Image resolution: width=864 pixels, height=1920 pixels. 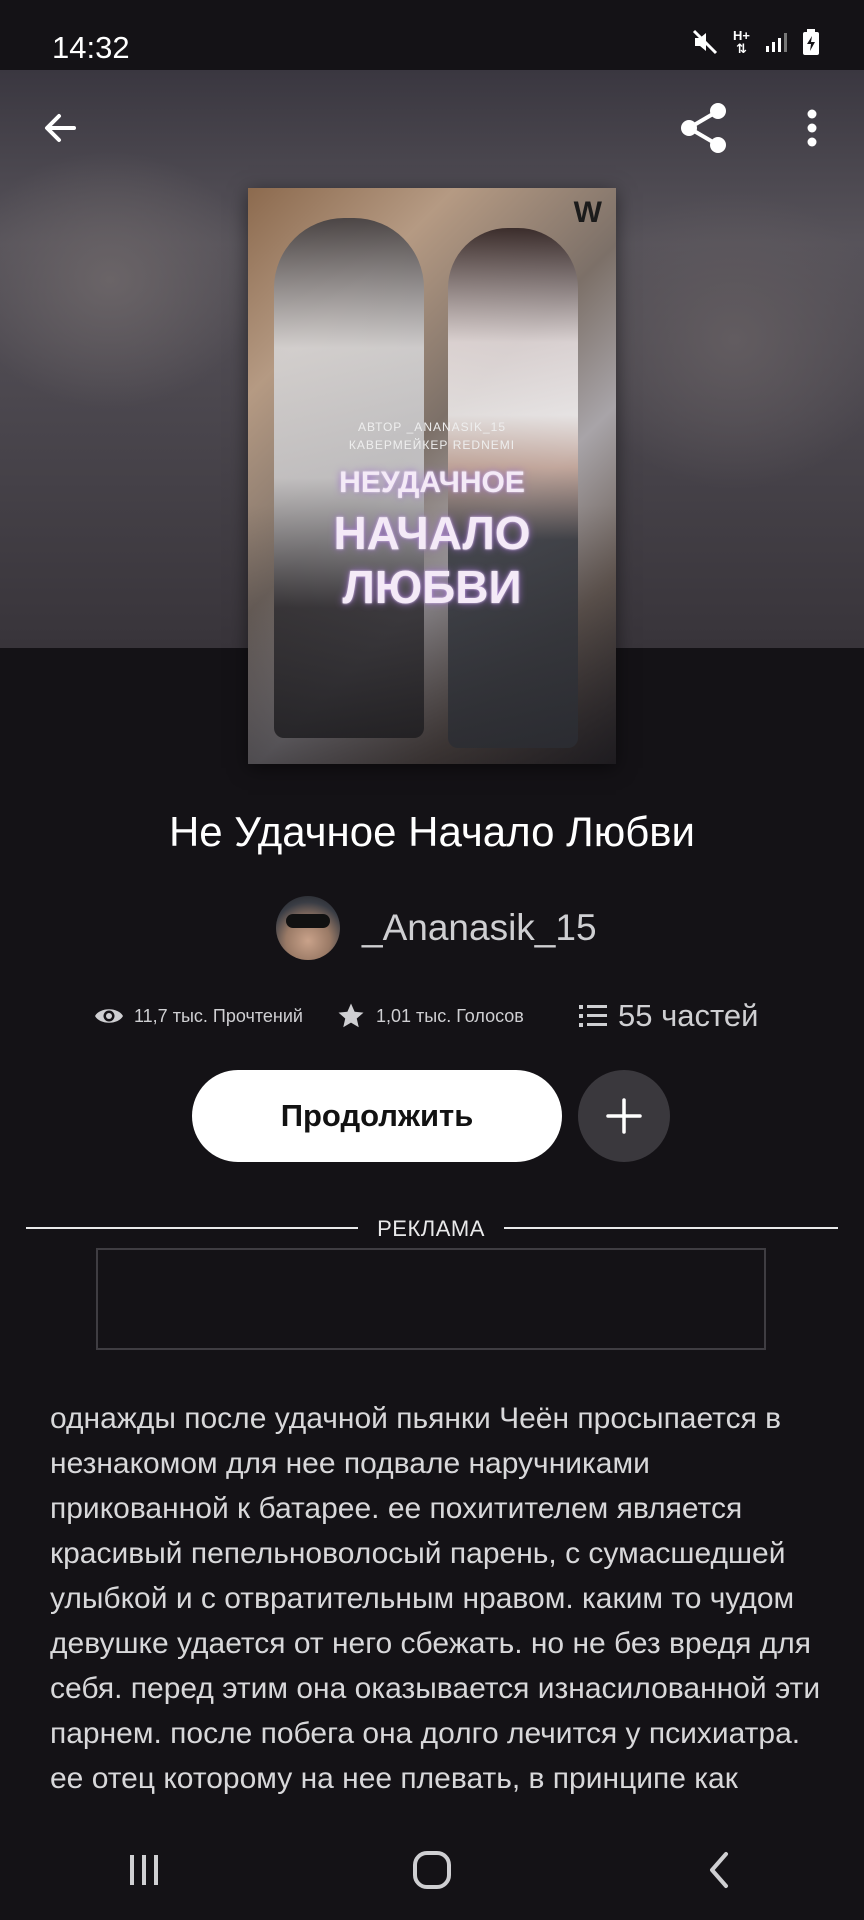 I want to click on cover-credit-author: АВТОР _ANANASIK_15, so click(x=432, y=427).